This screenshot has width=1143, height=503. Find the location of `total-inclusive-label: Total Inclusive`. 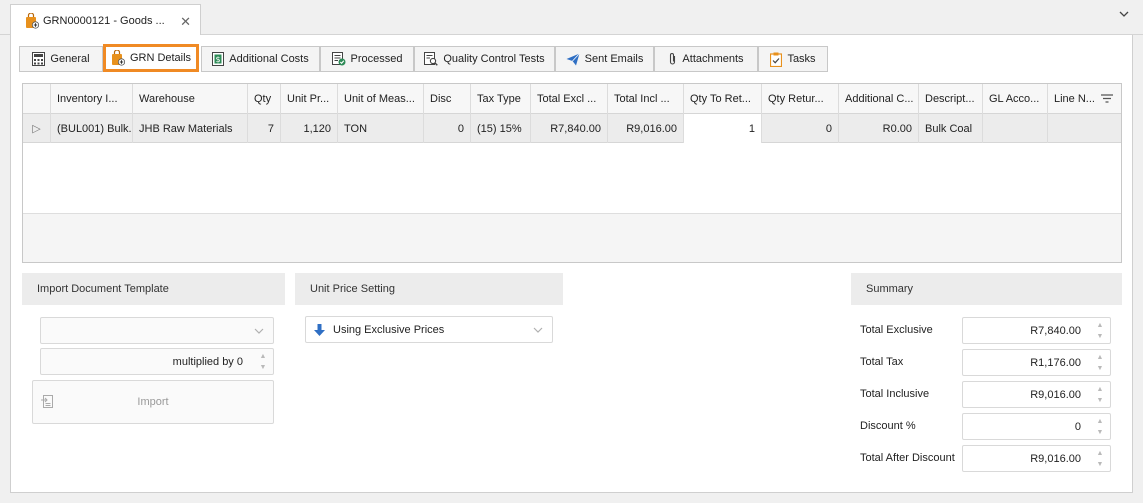

total-inclusive-label: Total Inclusive is located at coordinates (895, 394).